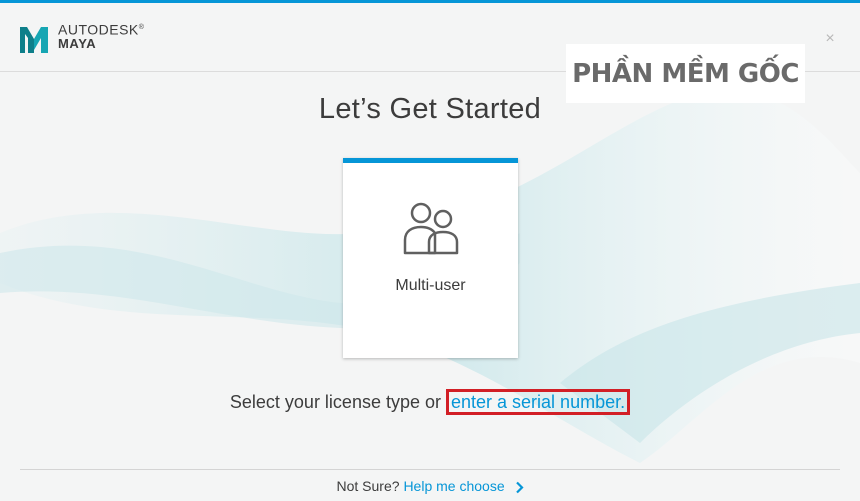 This screenshot has height=501, width=860. What do you see at coordinates (430, 285) in the screenshot?
I see `card-label: Multi-user` at bounding box center [430, 285].